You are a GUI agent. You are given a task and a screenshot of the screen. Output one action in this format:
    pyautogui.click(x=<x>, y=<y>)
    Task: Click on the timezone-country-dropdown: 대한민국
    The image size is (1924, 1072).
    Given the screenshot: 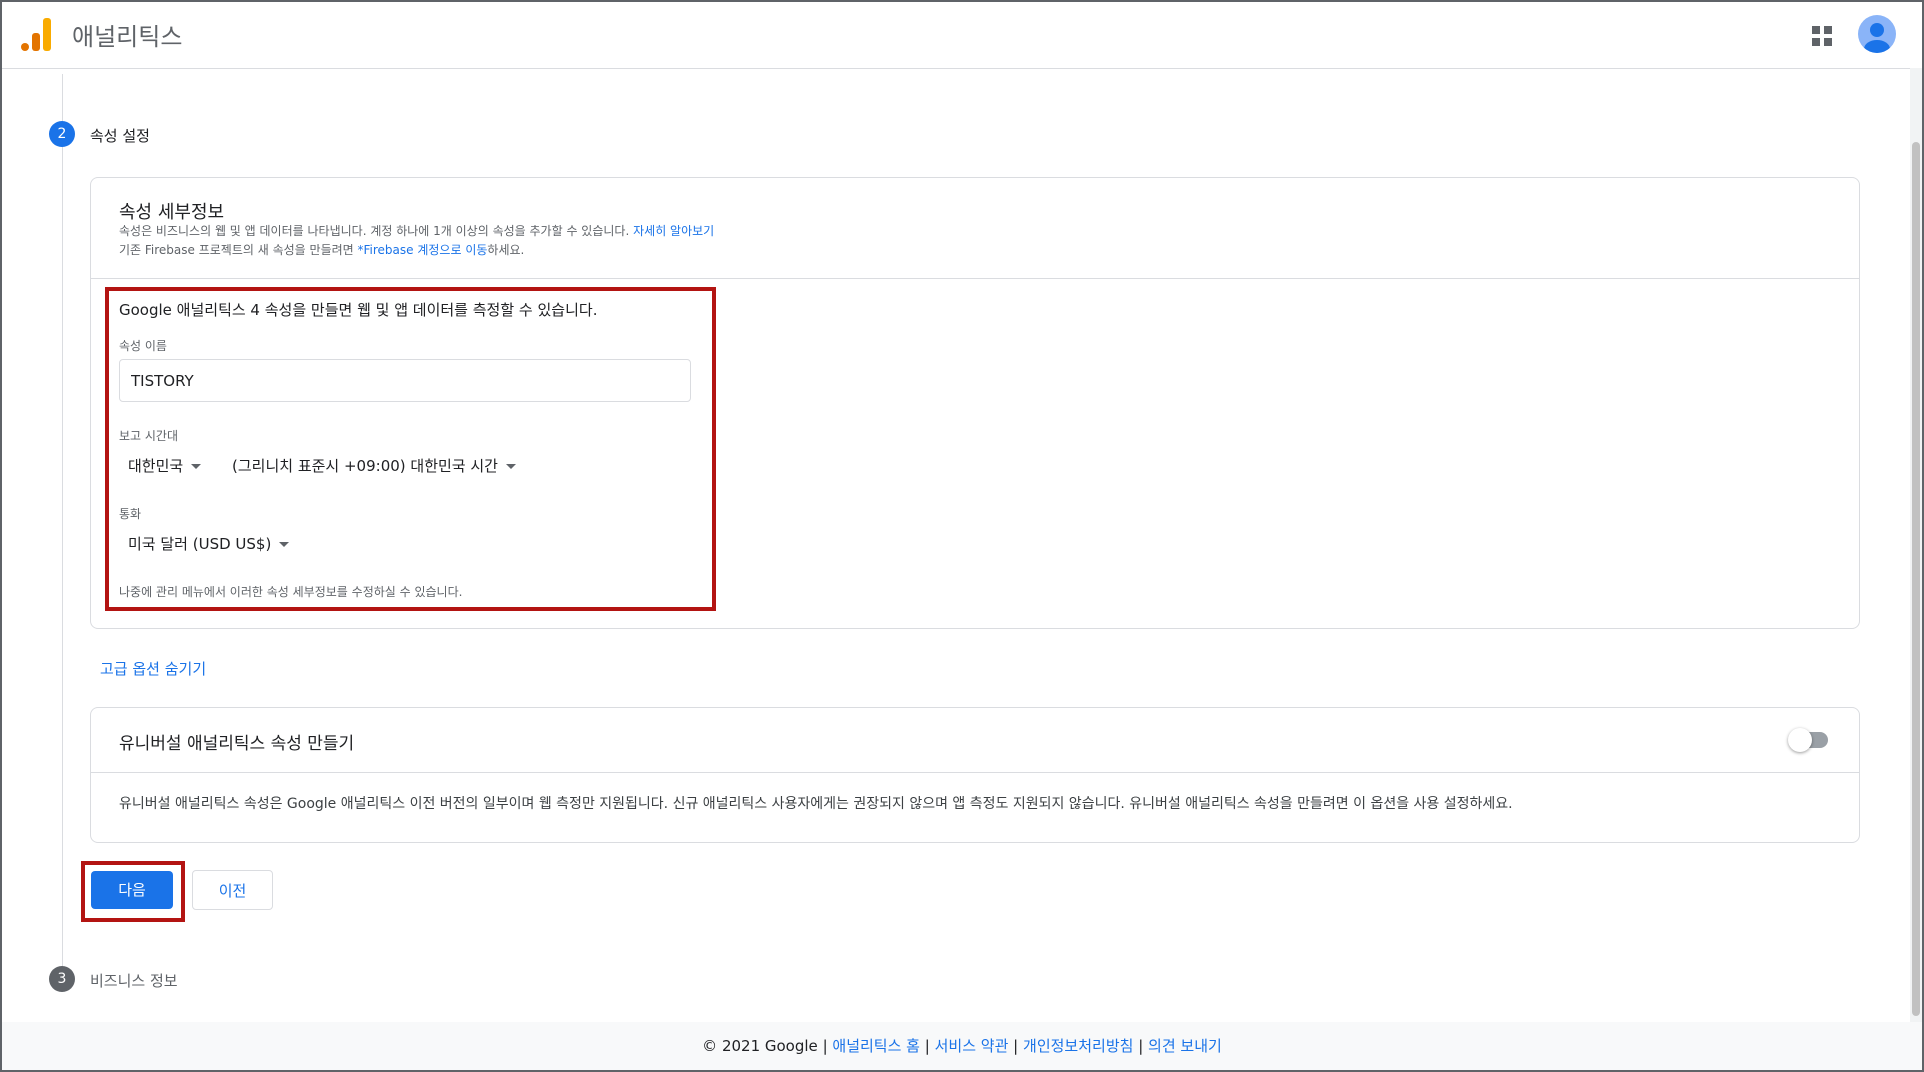 What is the action you would take?
    pyautogui.click(x=165, y=465)
    